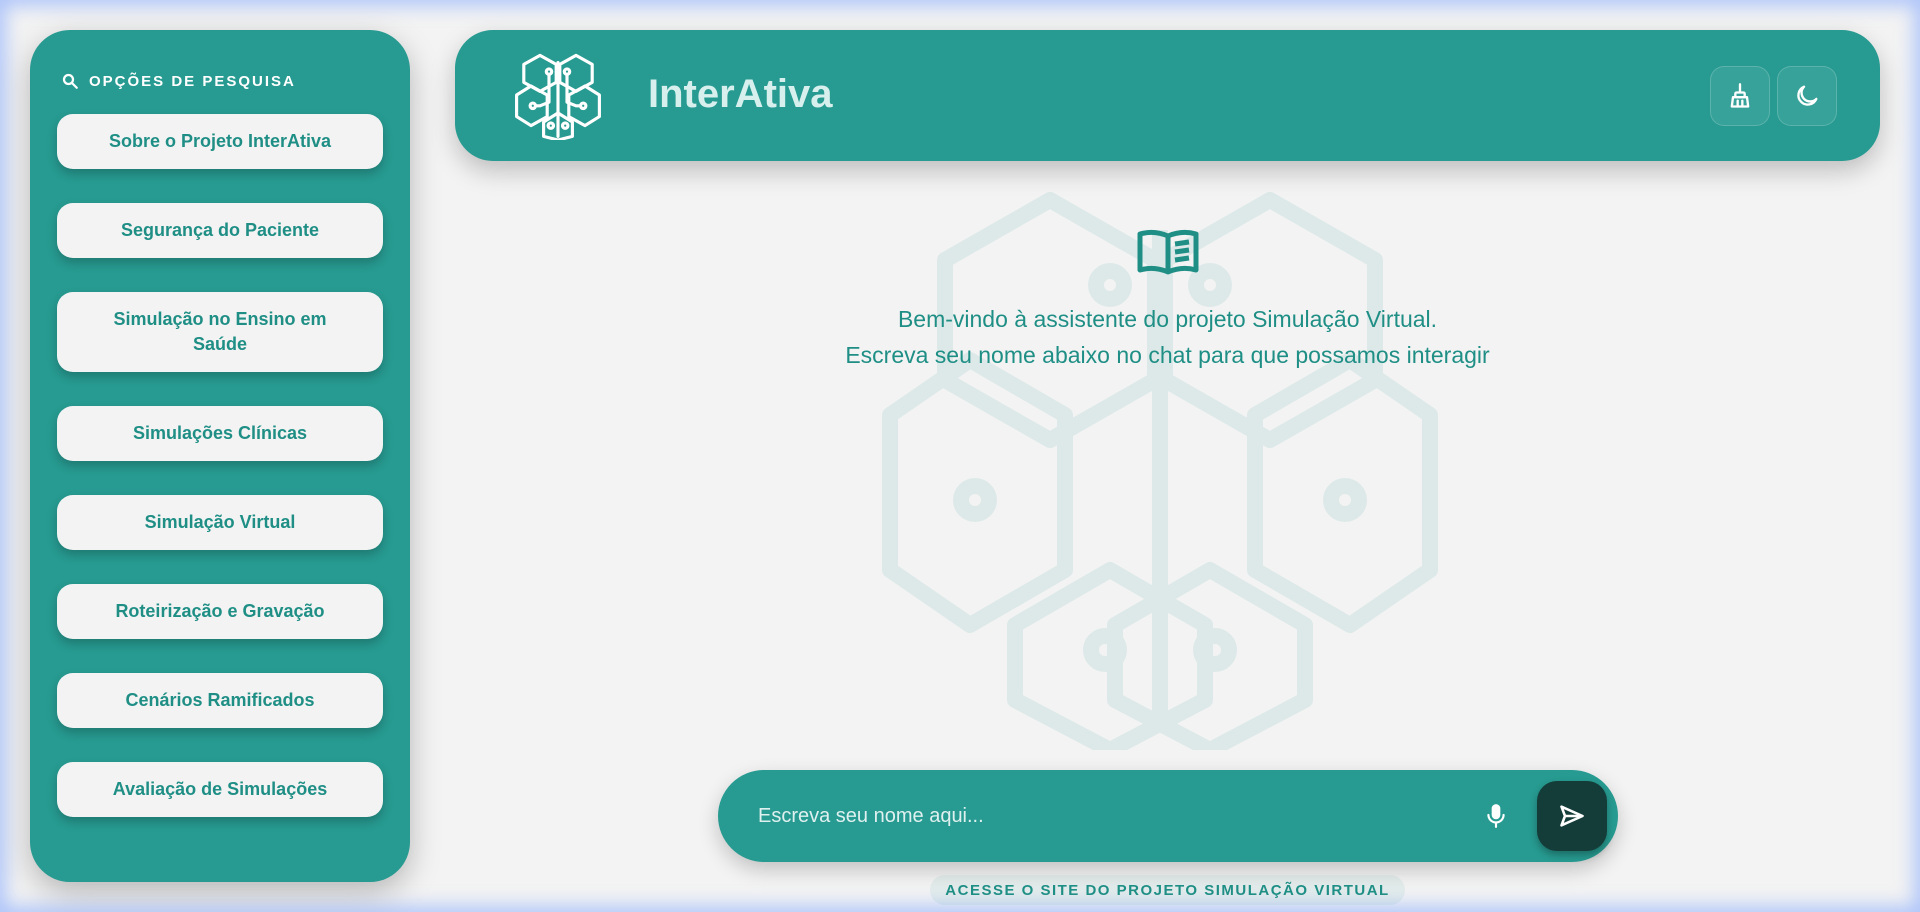 This screenshot has width=1920, height=912. I want to click on sidebar-item-cenarios-ramificados: Cenários Ramificados, so click(220, 700).